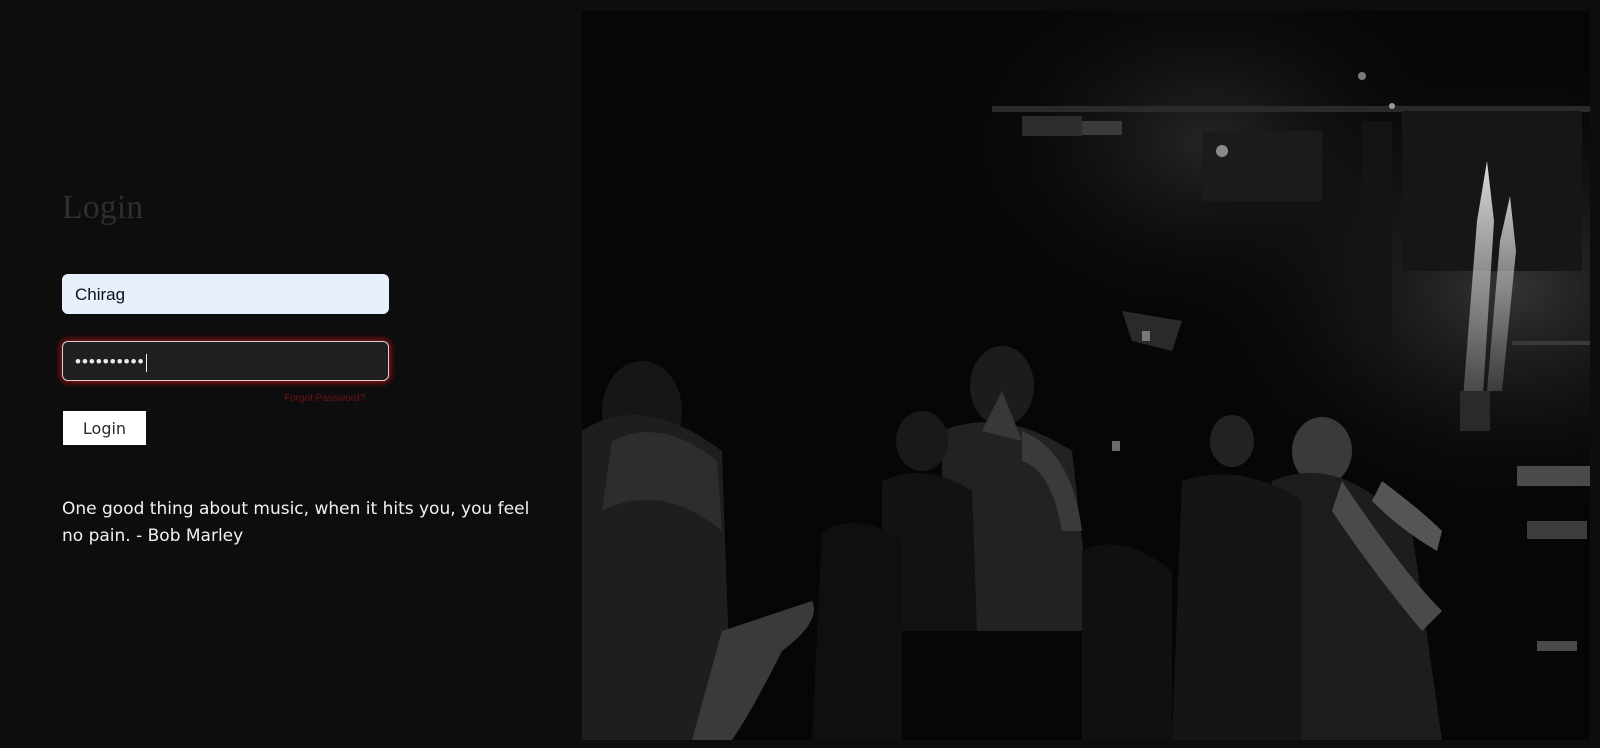  I want to click on login-button: Login, so click(104, 428).